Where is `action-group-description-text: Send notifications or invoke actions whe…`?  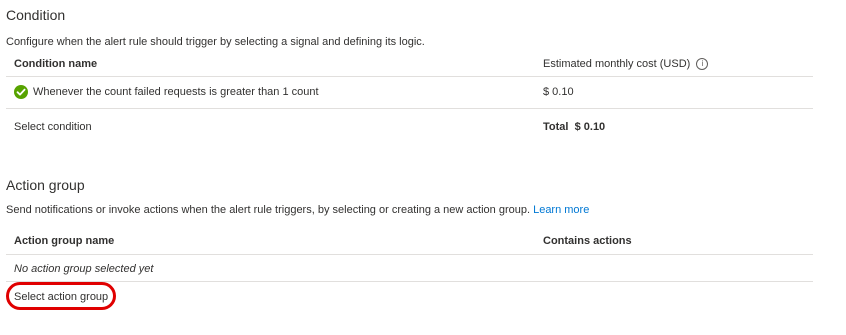 action-group-description-text: Send notifications or invoke actions whe… is located at coordinates (268, 210).